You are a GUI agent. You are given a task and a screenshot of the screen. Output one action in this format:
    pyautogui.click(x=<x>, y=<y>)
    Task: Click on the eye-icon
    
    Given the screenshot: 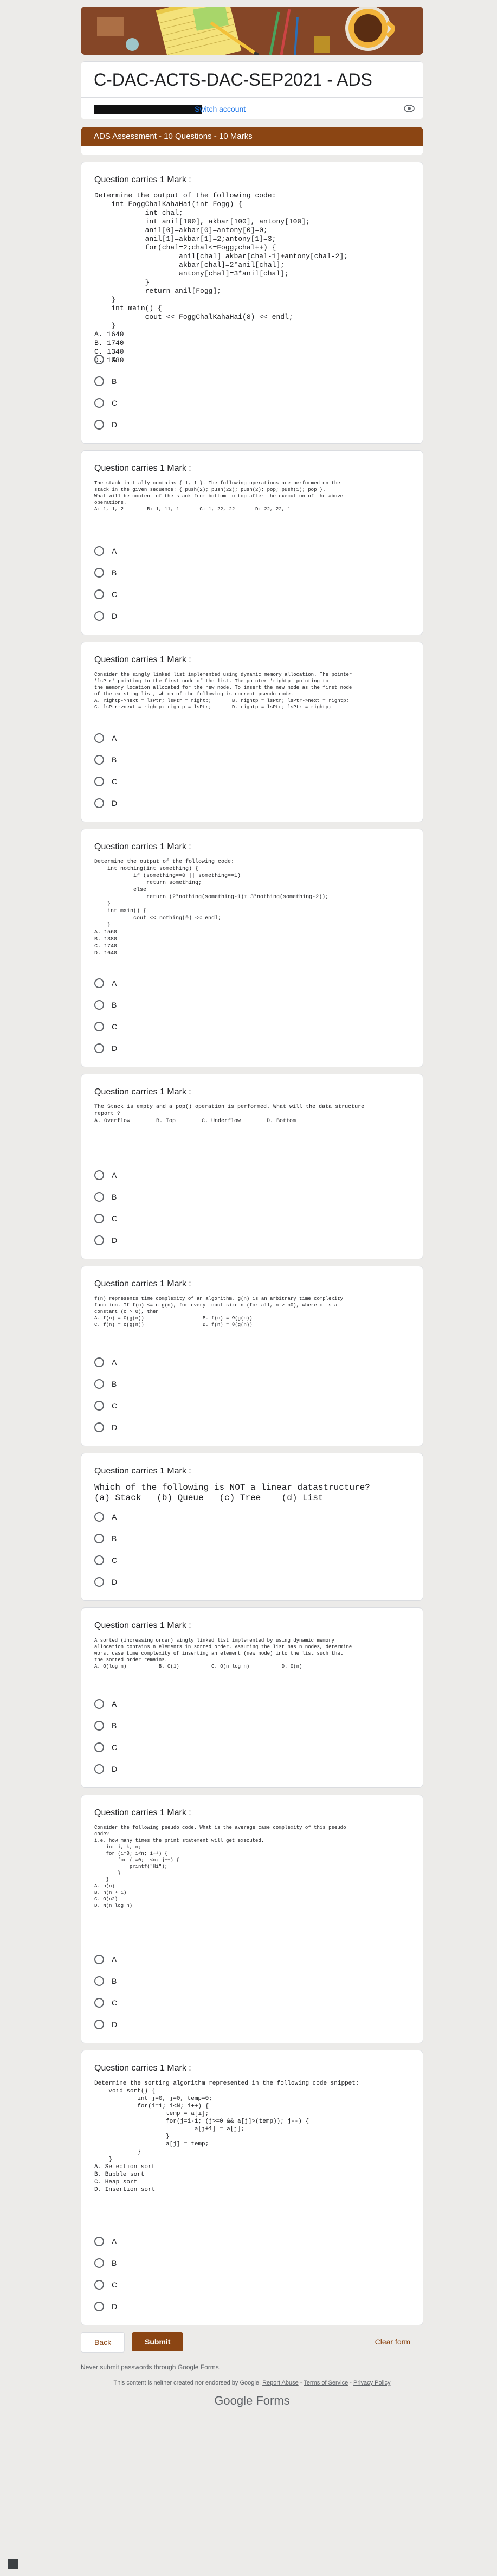 What is the action you would take?
    pyautogui.click(x=409, y=108)
    